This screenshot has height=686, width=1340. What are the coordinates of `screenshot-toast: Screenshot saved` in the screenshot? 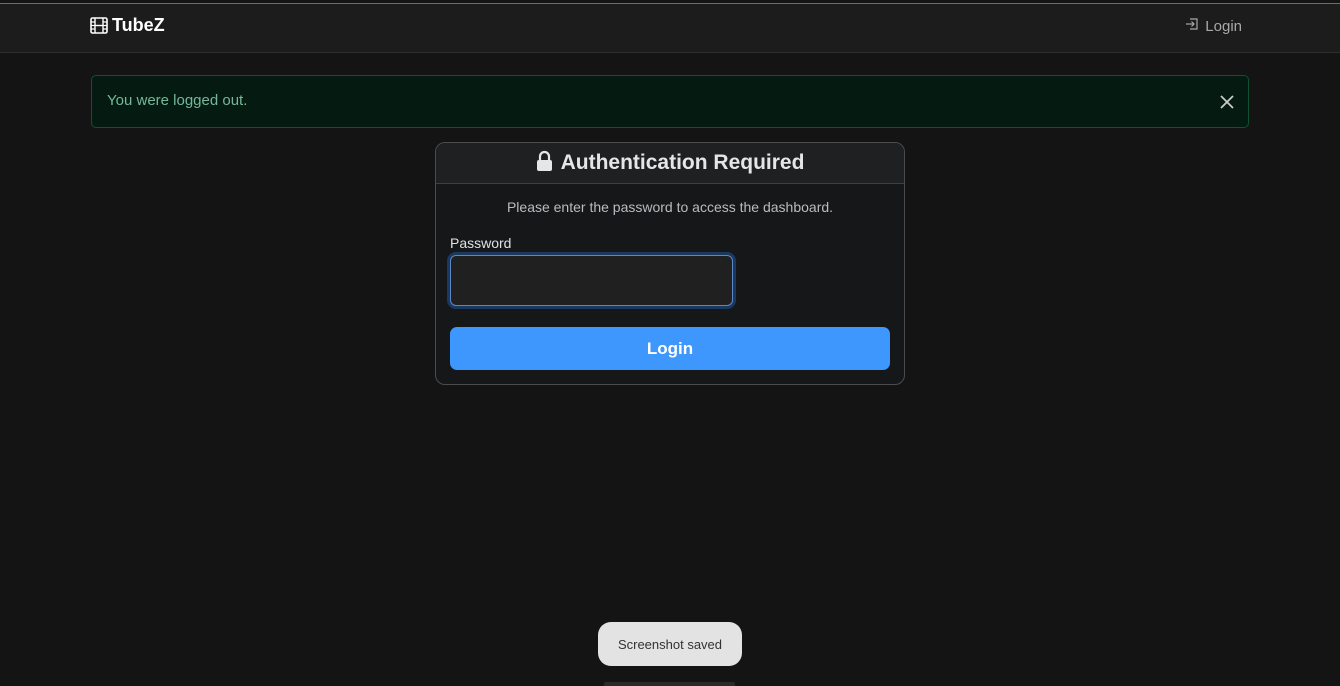 It's located at (670, 644).